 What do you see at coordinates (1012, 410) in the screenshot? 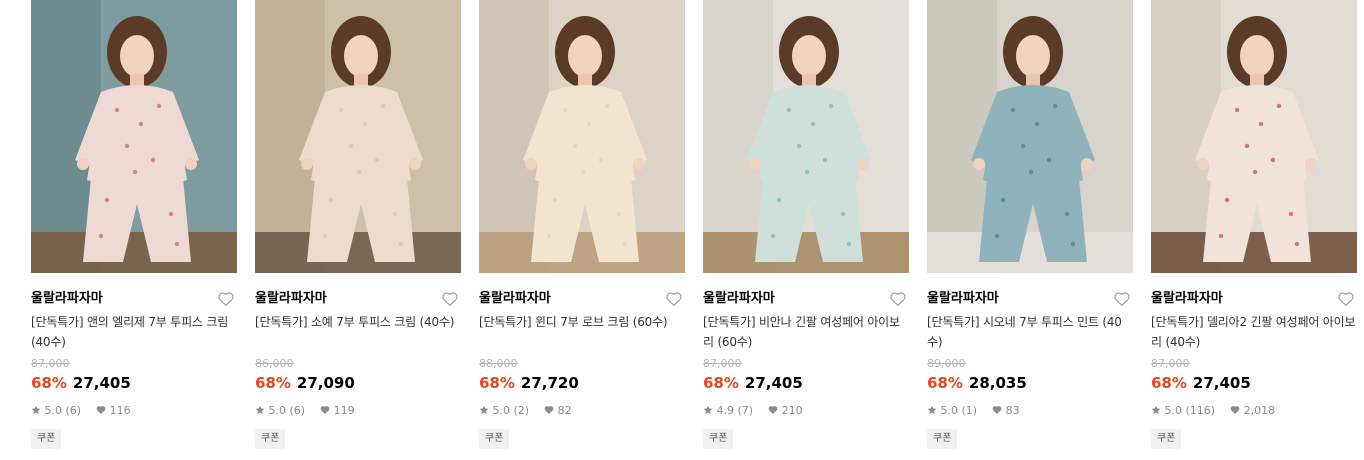
I see `like-count: 83` at bounding box center [1012, 410].